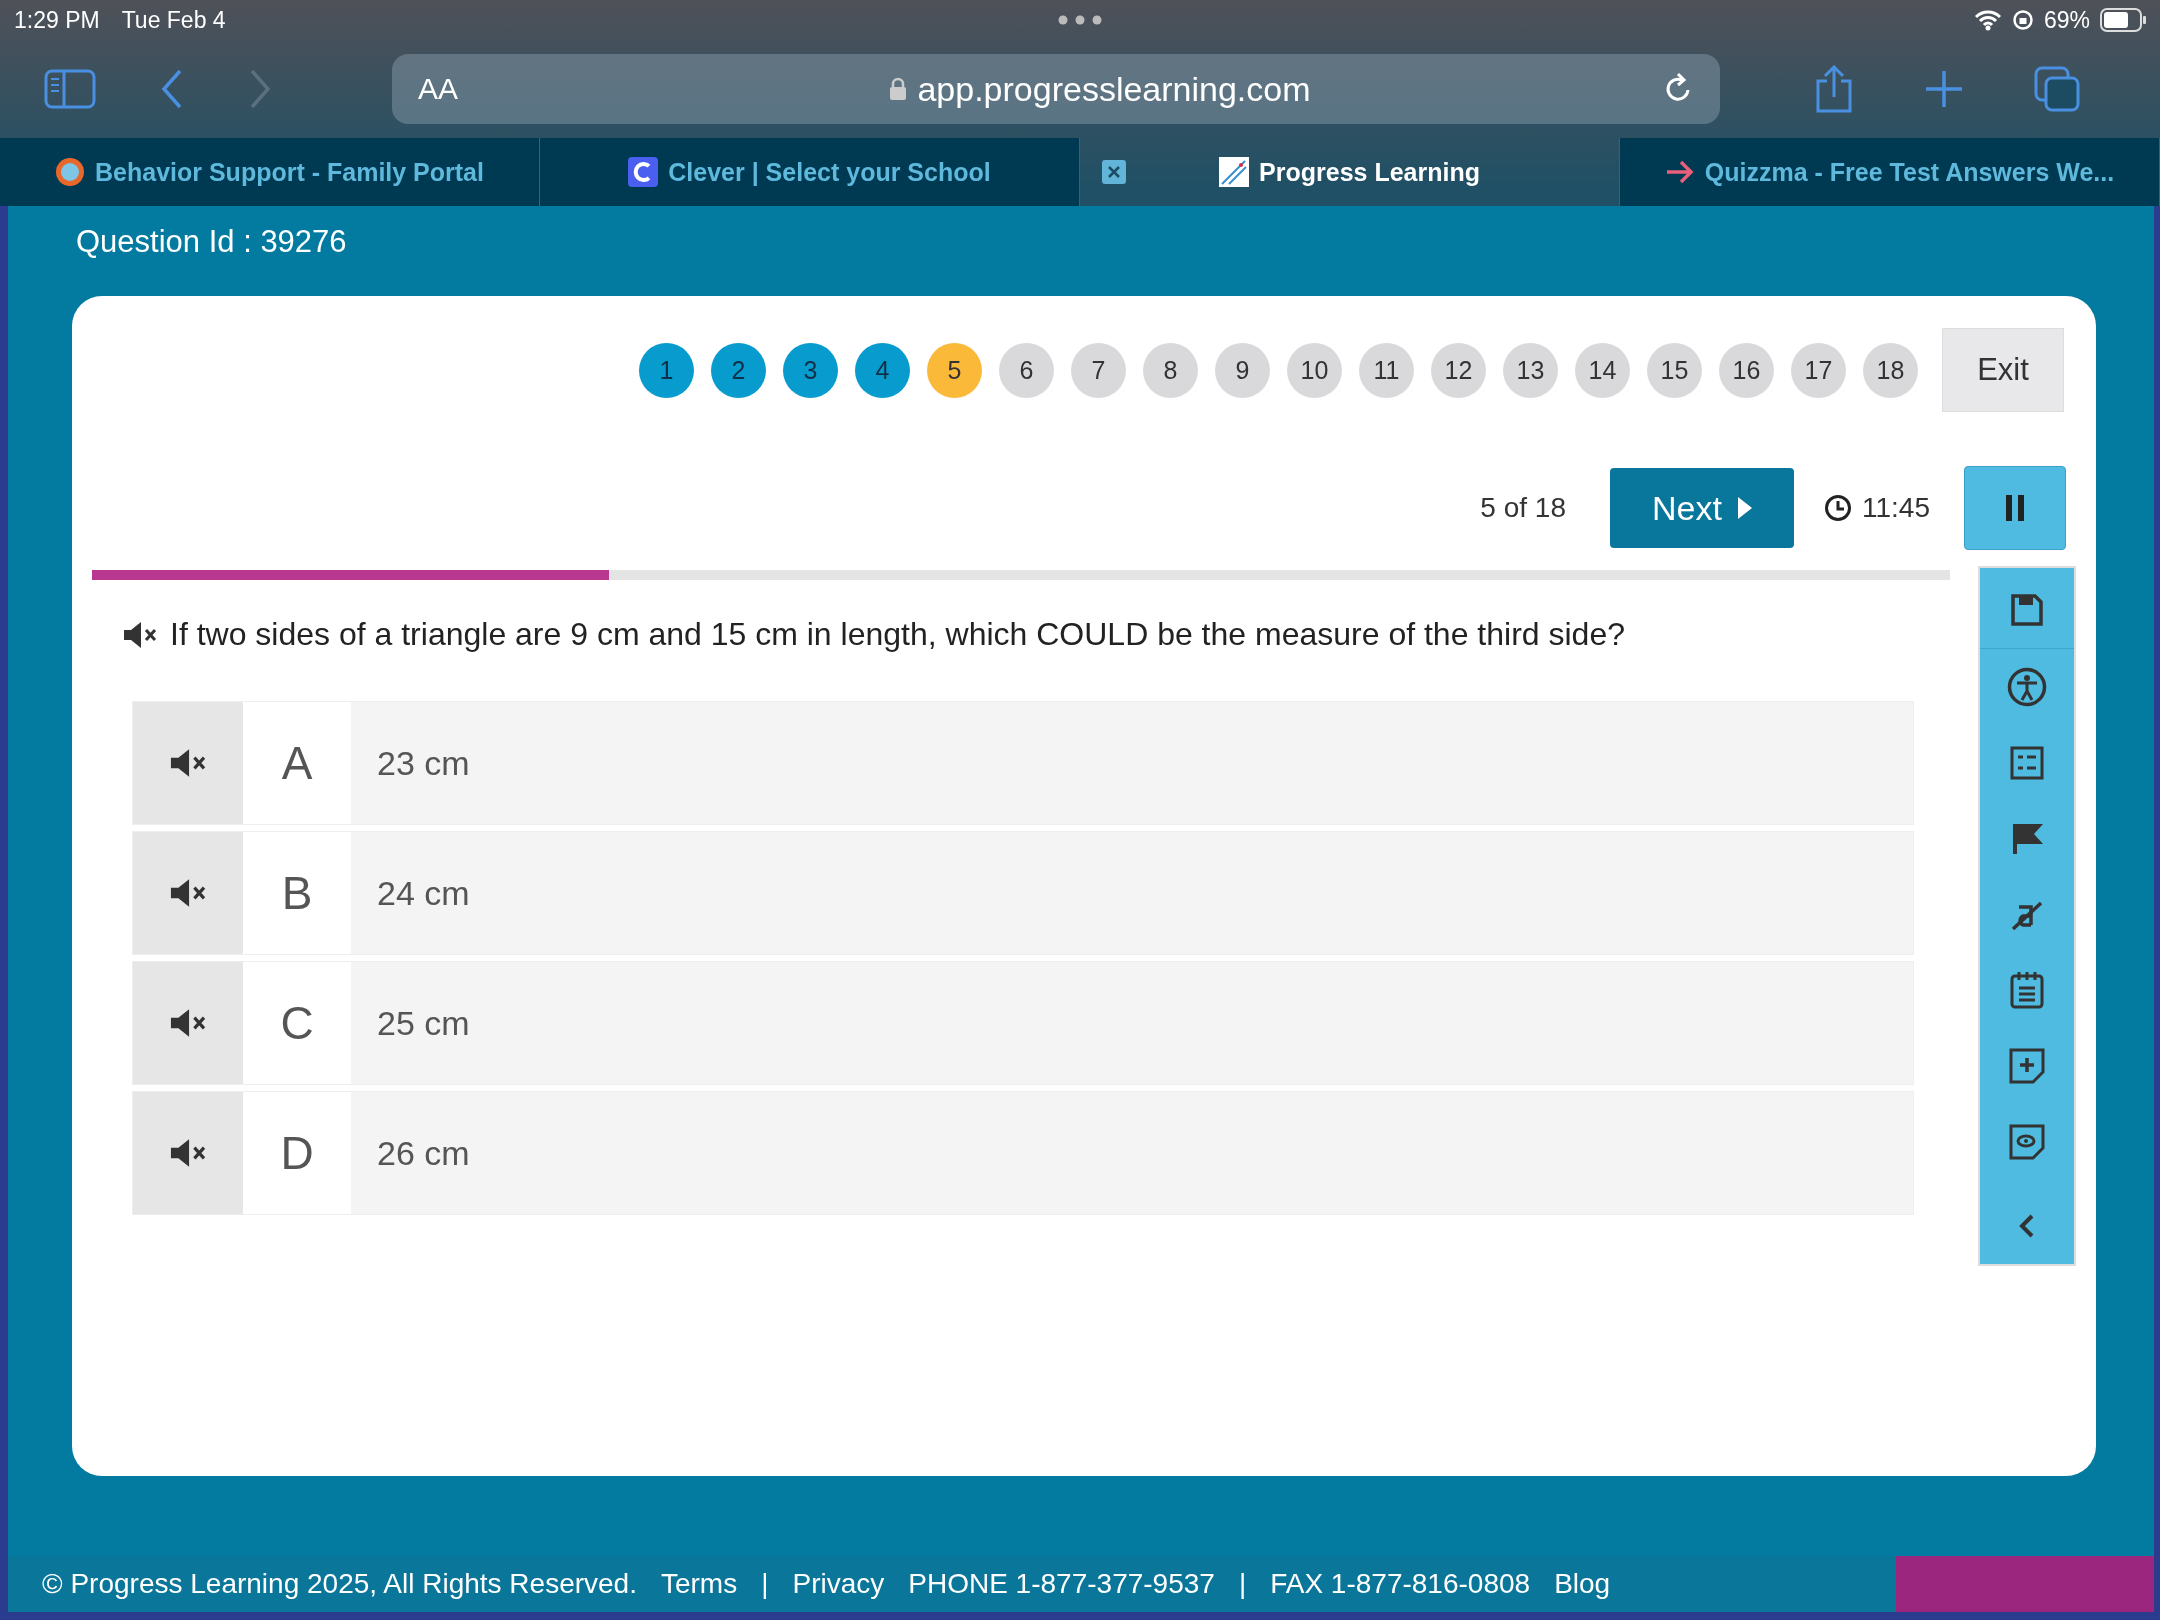 The image size is (2160, 1620). I want to click on browser-tab: Clever | Select your School, so click(810, 172).